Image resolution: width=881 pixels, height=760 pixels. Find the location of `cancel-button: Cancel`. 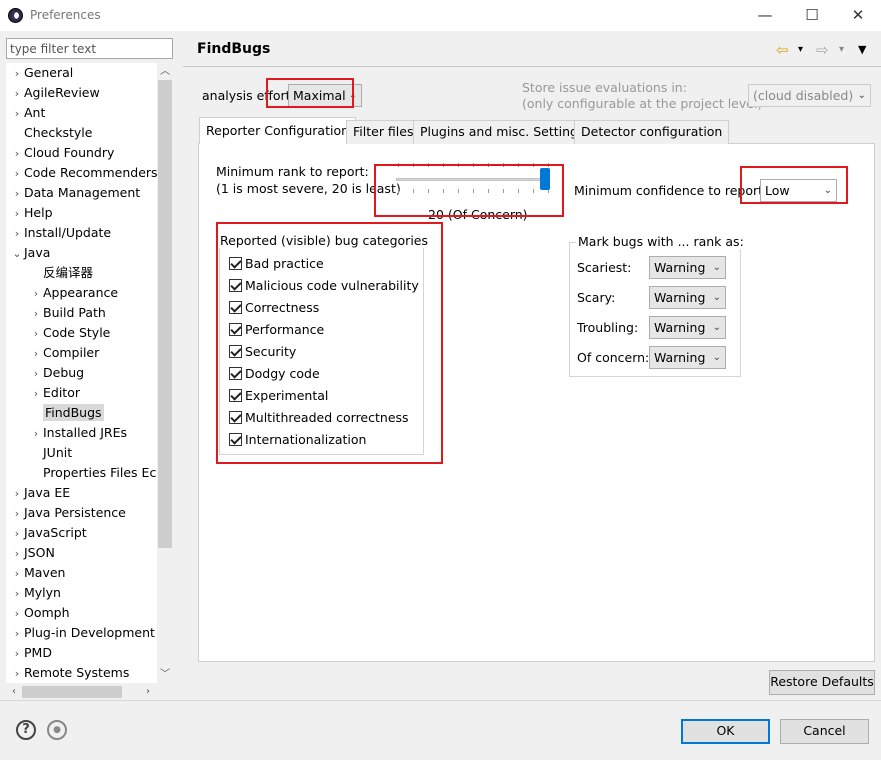

cancel-button: Cancel is located at coordinates (824, 731).